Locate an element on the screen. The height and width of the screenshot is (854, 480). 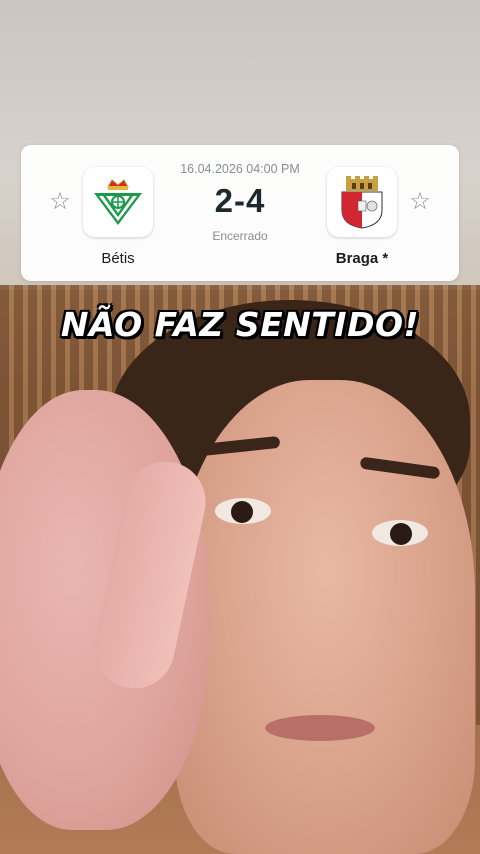
favorite-home-star-icon: ☆ is located at coordinates (60, 202).